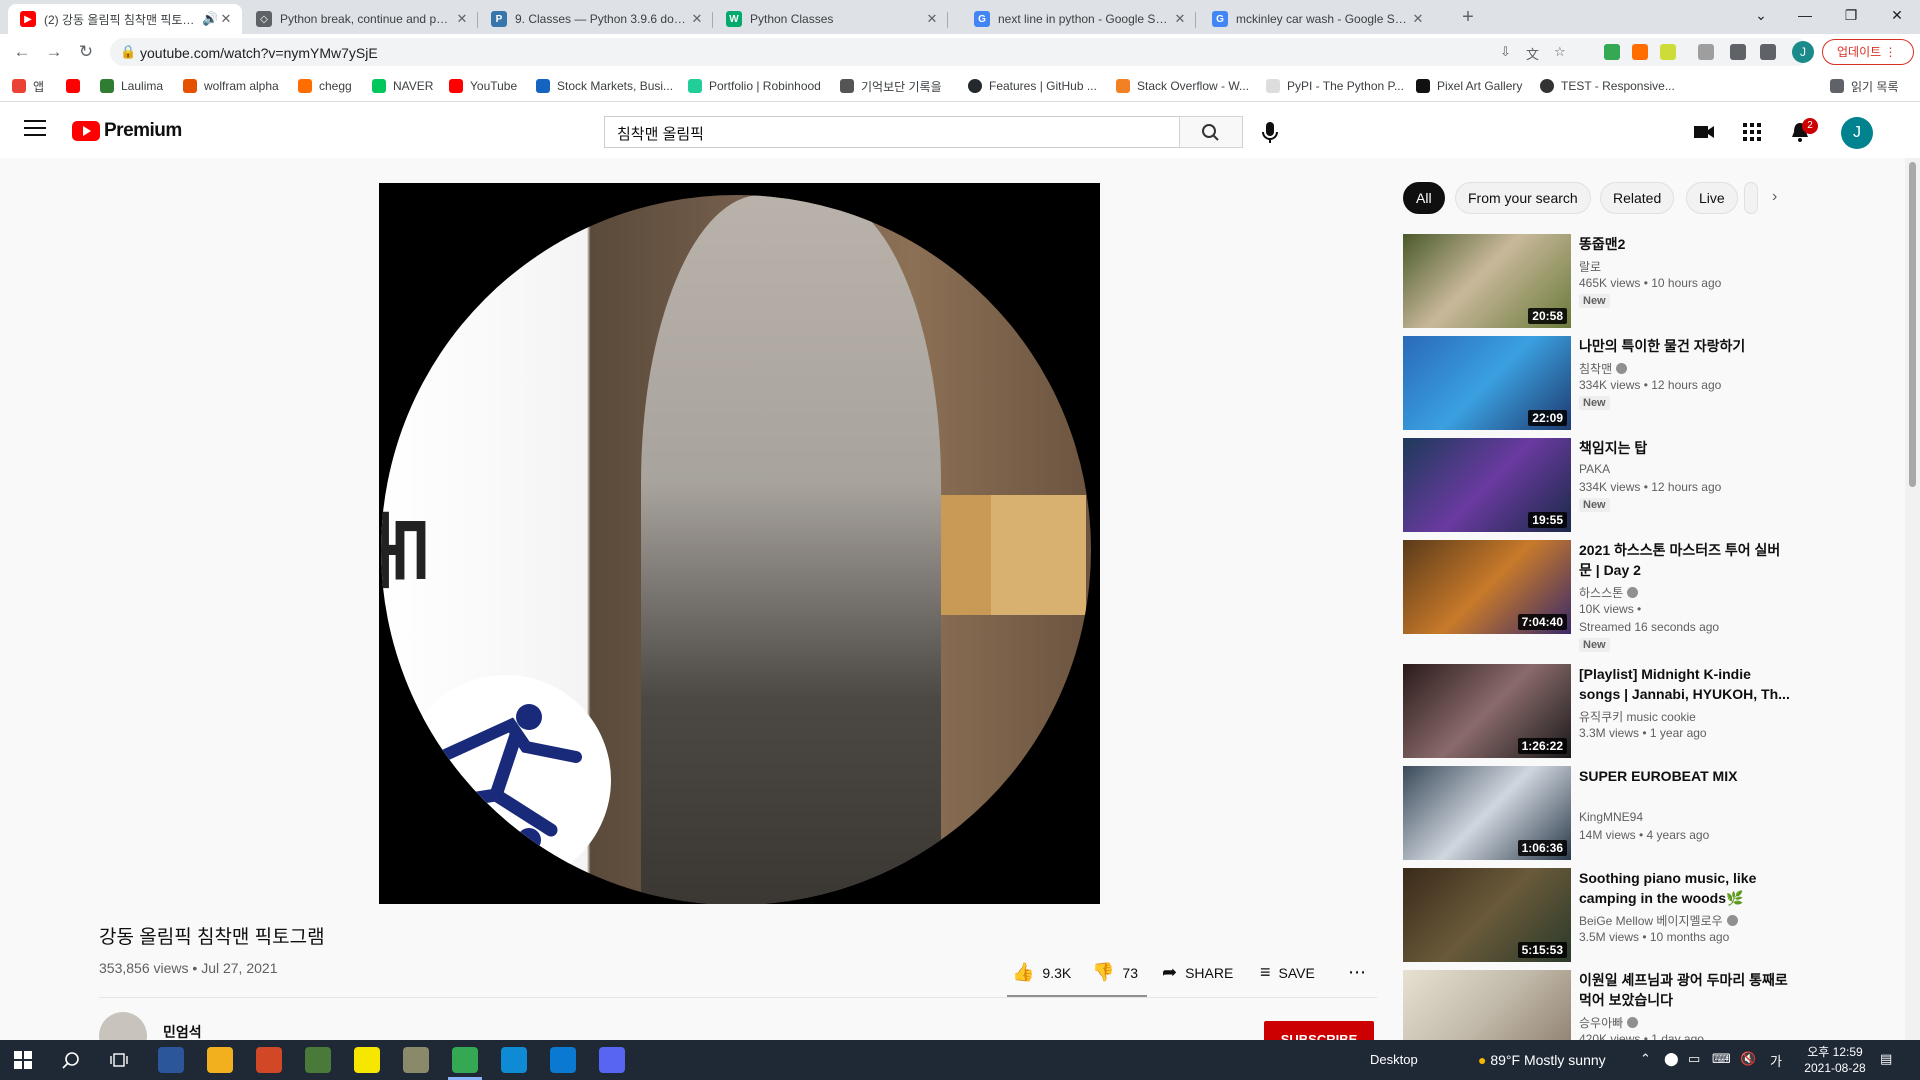  I want to click on chip-related: Related, so click(1637, 198).